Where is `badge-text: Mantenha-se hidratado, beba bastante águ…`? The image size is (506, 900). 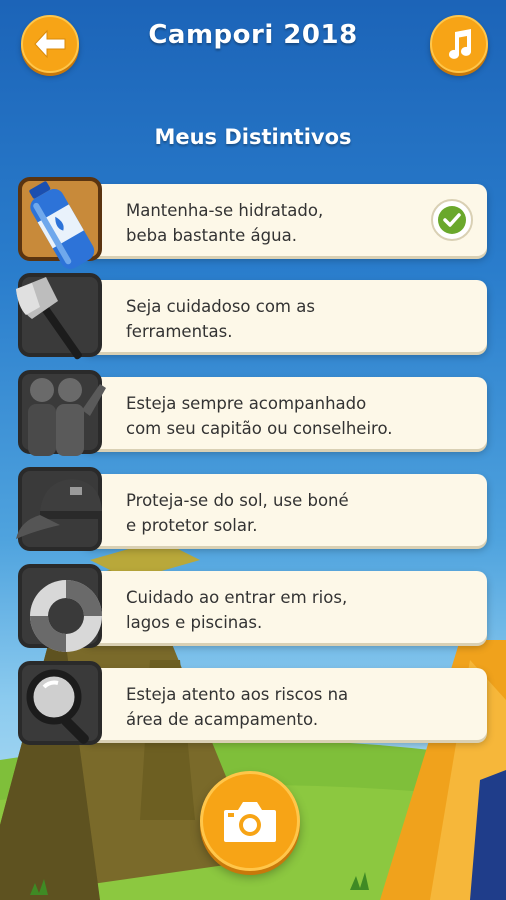 badge-text: Mantenha-se hidratado, beba bastante águ… is located at coordinates (276, 223).